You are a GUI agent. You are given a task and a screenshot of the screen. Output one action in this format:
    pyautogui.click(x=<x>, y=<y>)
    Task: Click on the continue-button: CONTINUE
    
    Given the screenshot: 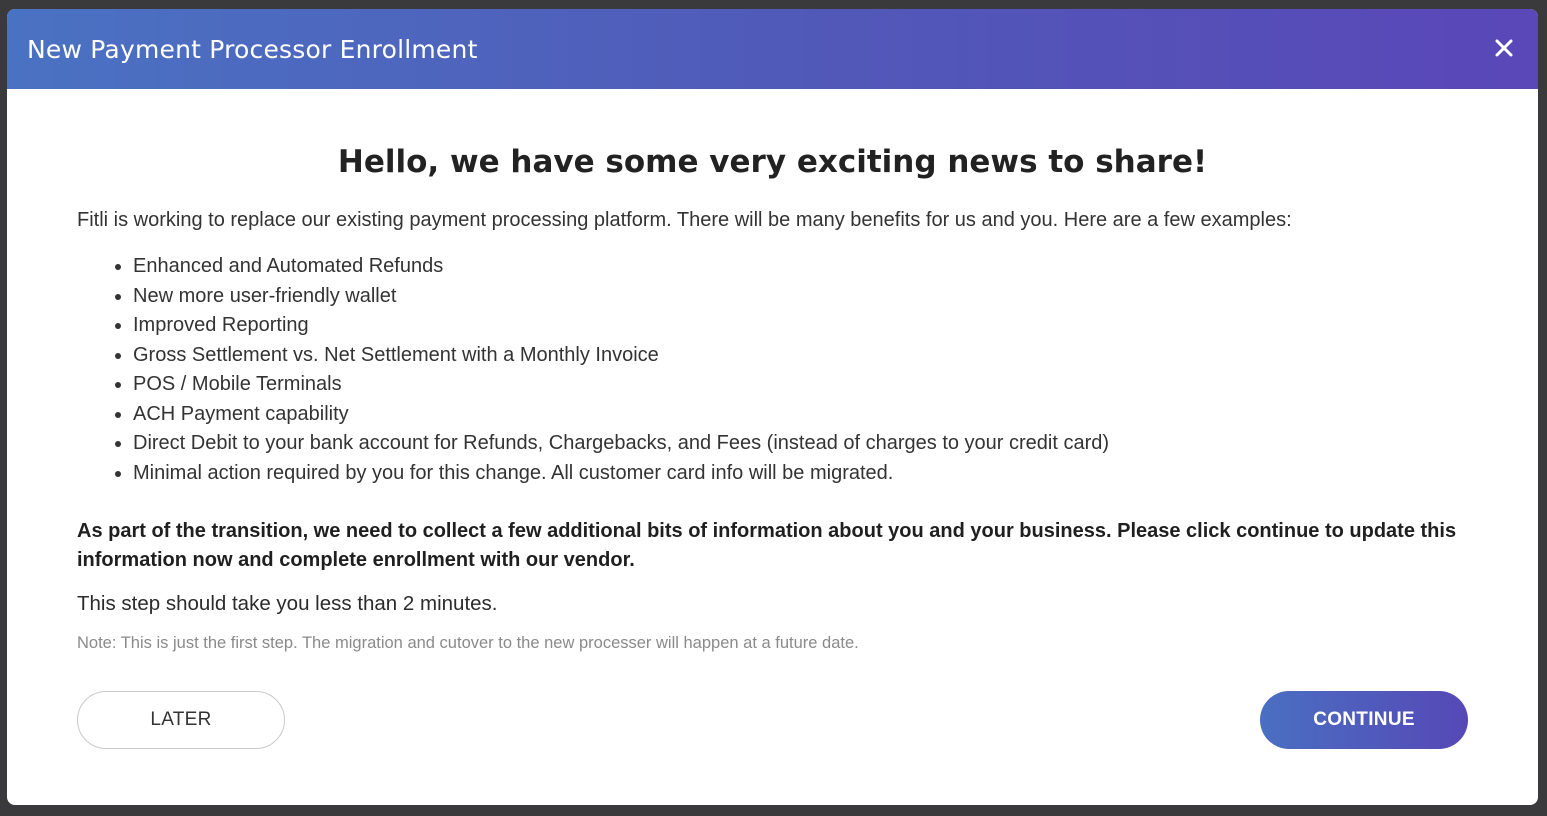 What is the action you would take?
    pyautogui.click(x=1364, y=720)
    